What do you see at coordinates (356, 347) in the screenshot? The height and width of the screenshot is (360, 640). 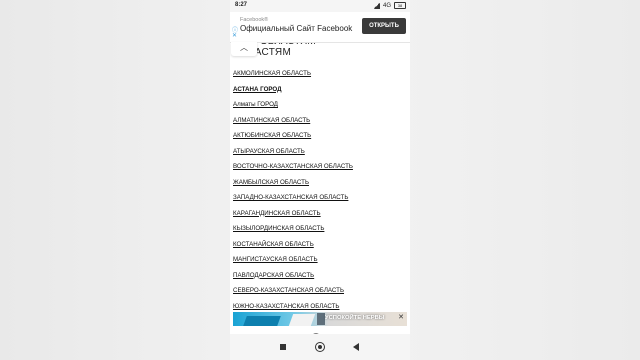 I see `back-icon` at bounding box center [356, 347].